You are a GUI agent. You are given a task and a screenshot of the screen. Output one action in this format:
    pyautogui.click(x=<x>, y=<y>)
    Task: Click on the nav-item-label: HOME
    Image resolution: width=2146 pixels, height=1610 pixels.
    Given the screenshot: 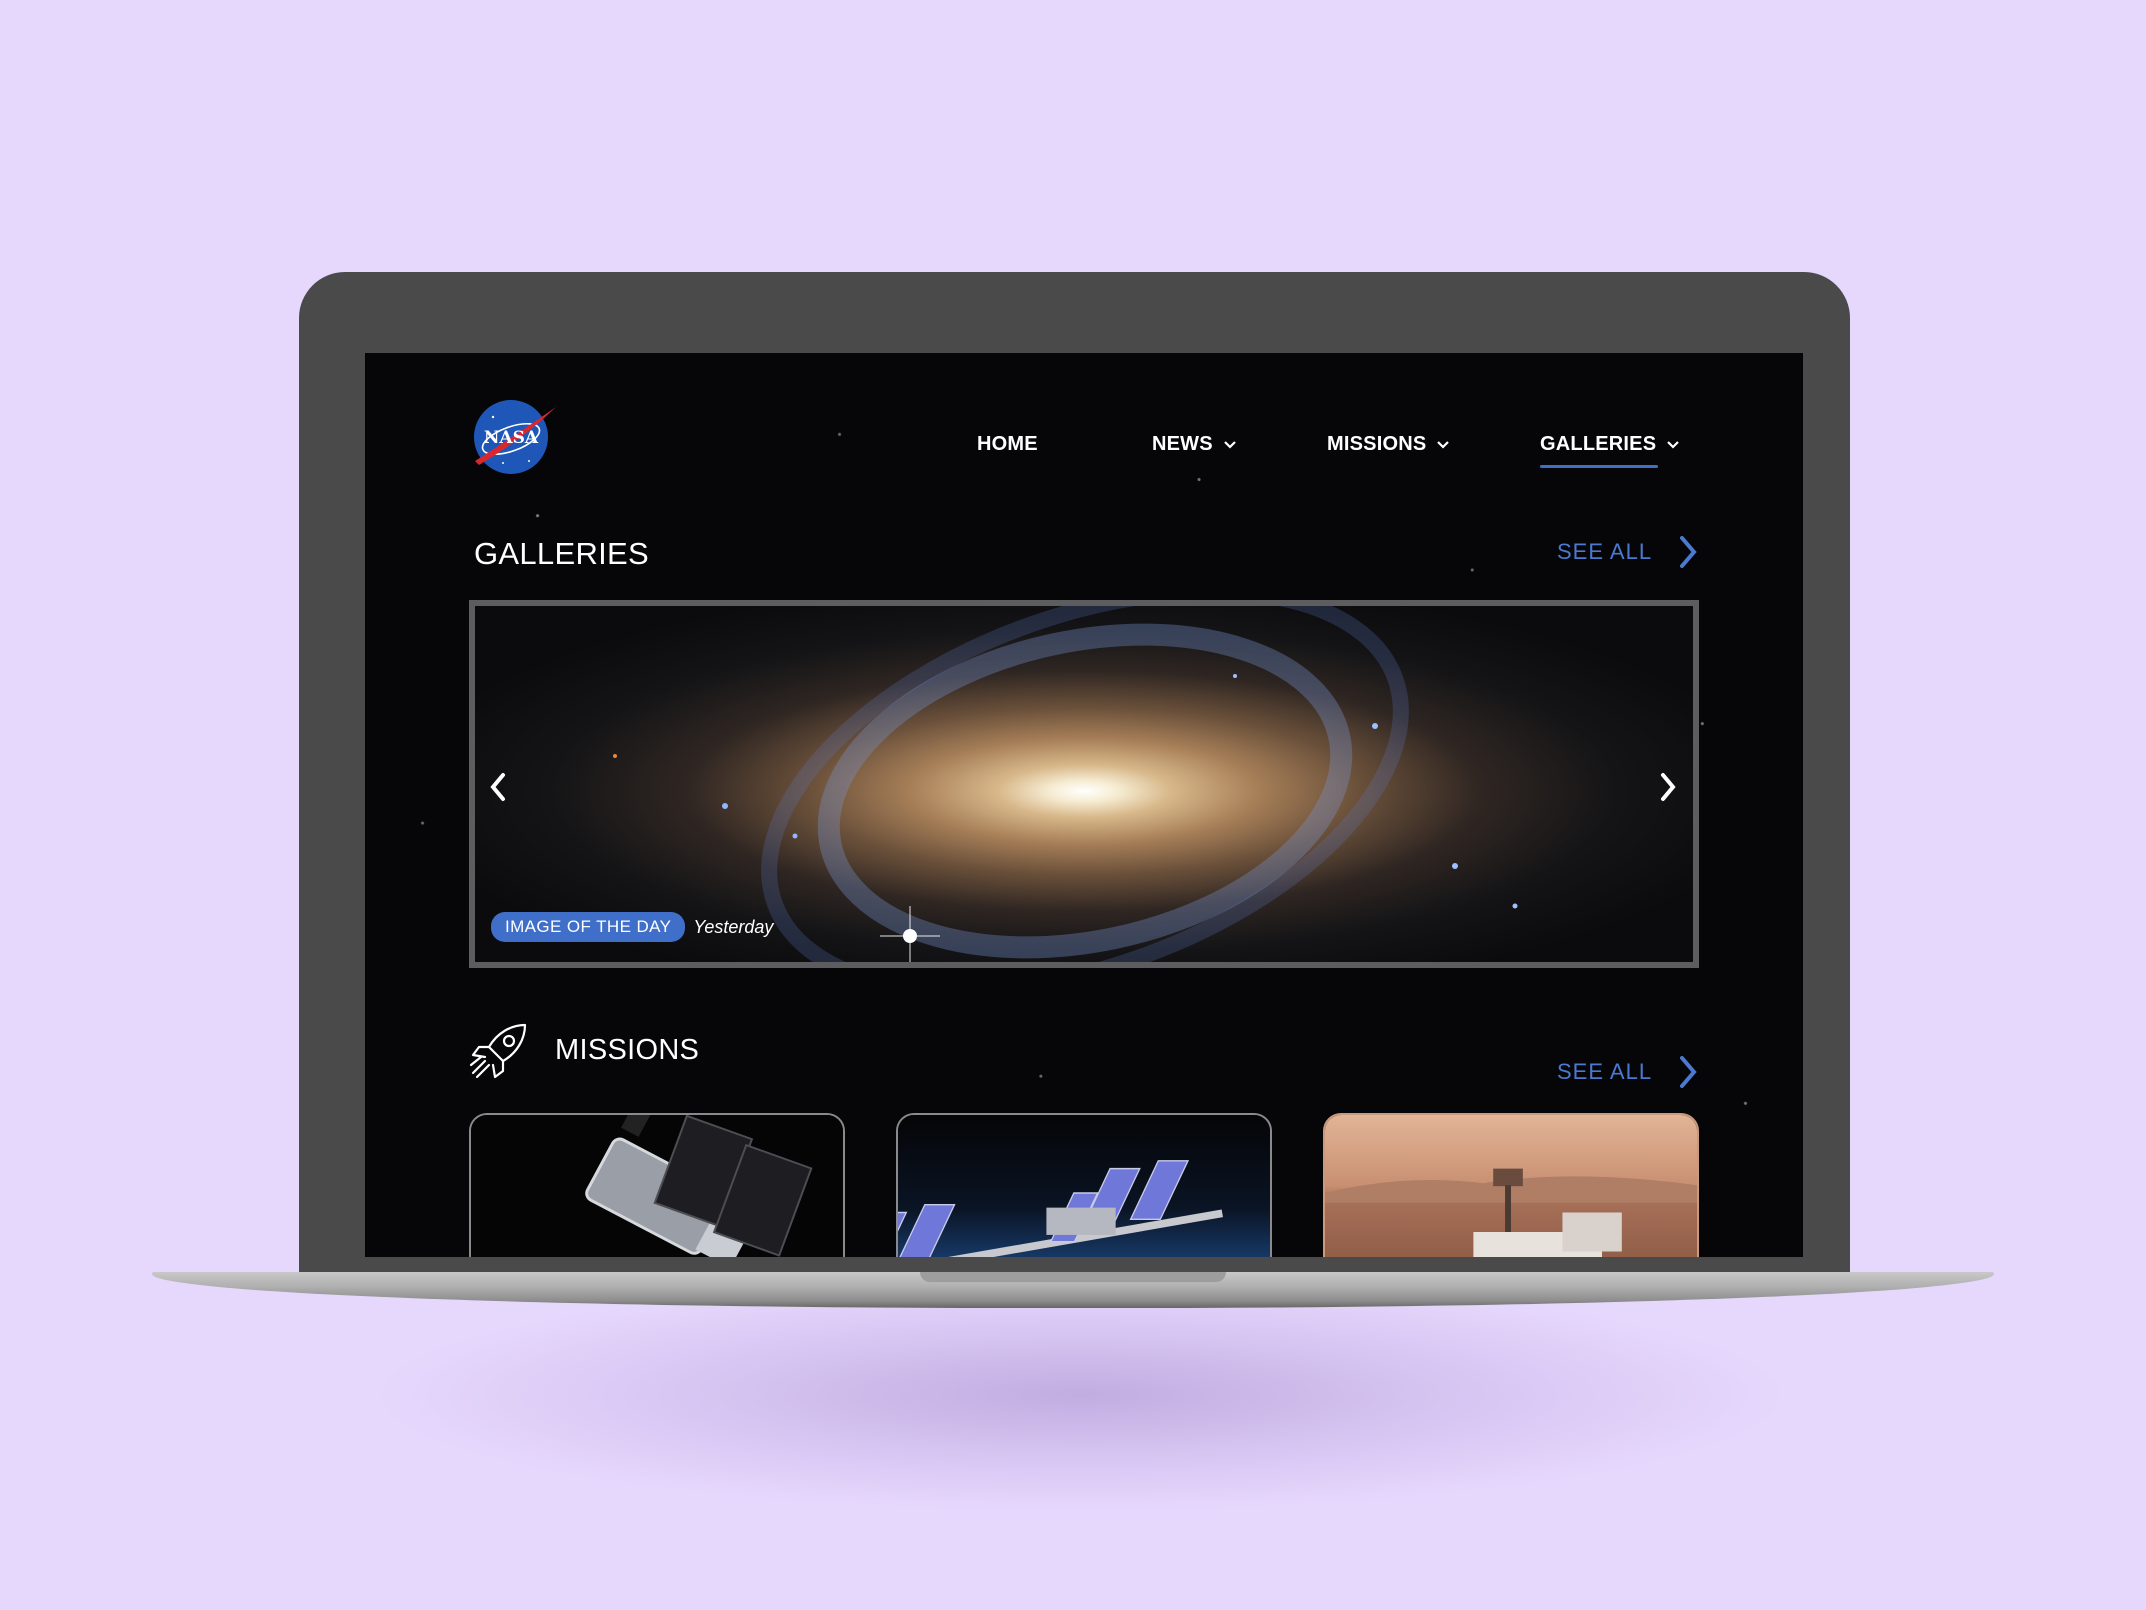 What is the action you would take?
    pyautogui.click(x=1007, y=444)
    